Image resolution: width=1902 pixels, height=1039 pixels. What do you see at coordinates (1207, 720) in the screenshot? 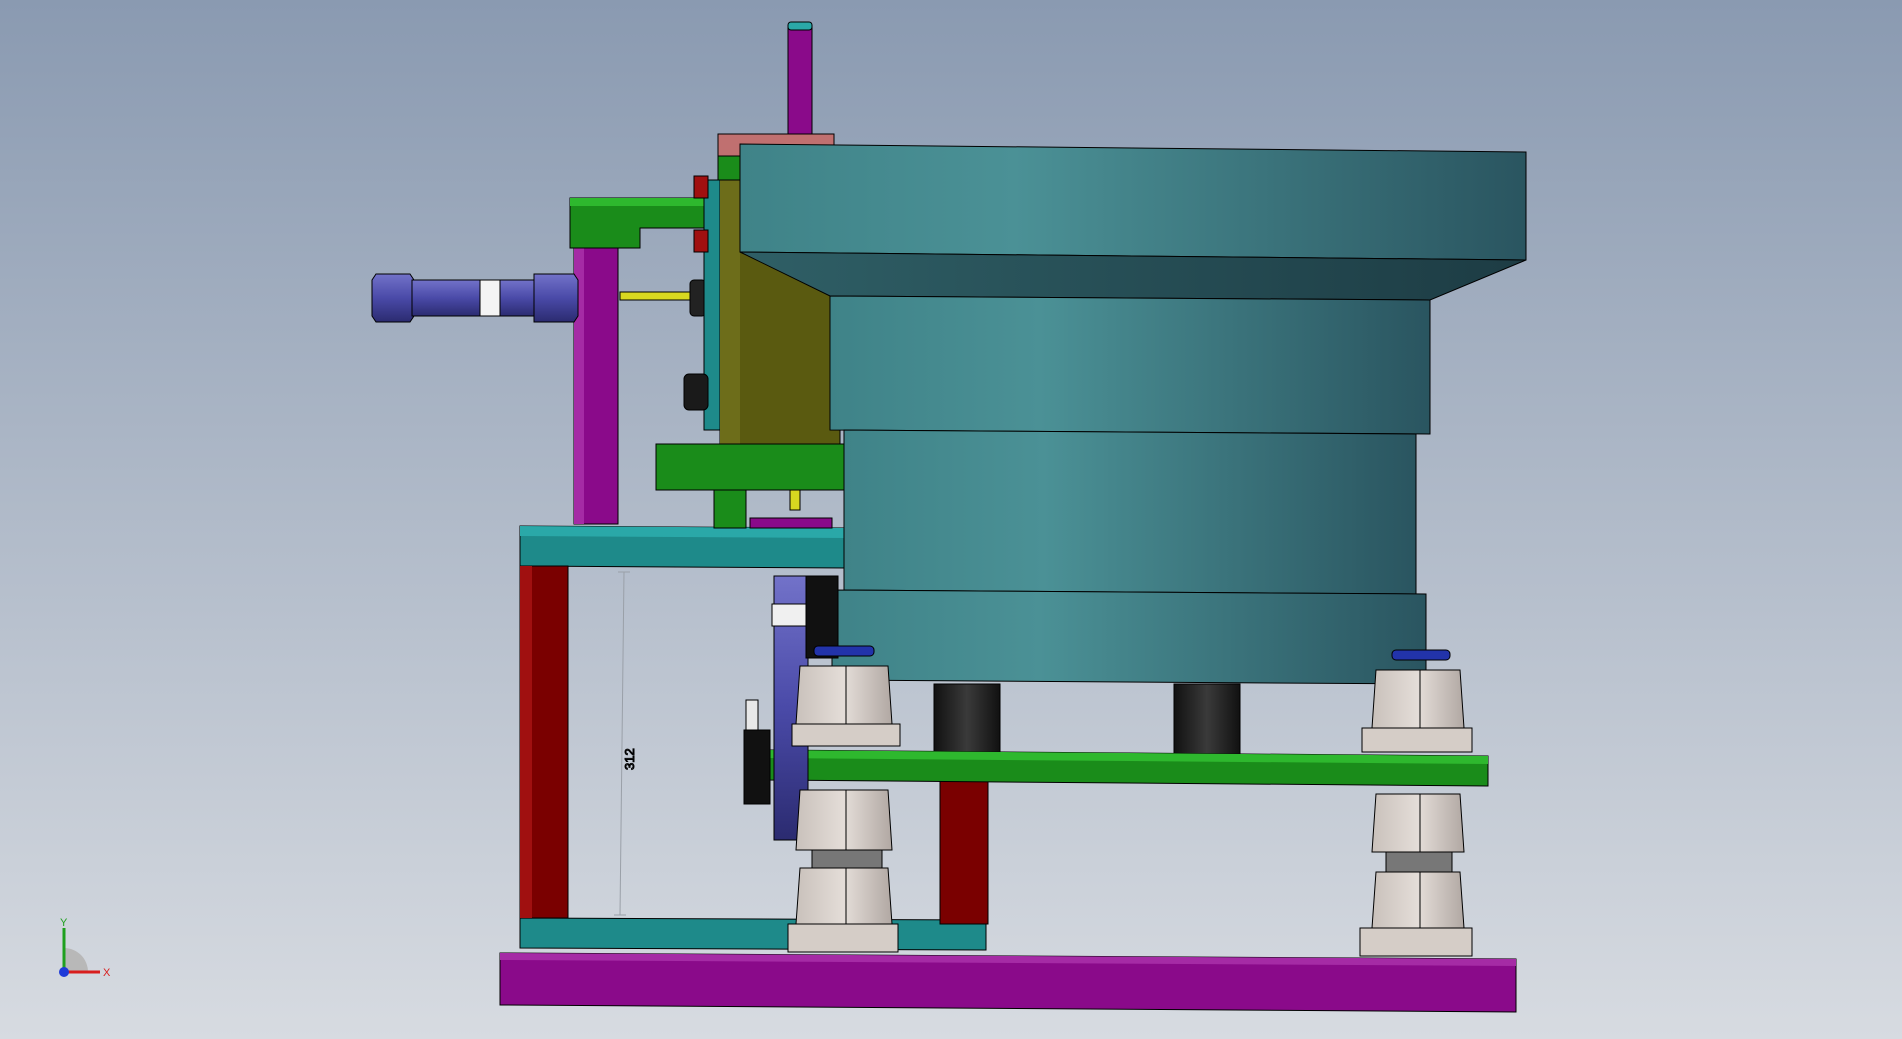
I see `rubber-pad-right` at bounding box center [1207, 720].